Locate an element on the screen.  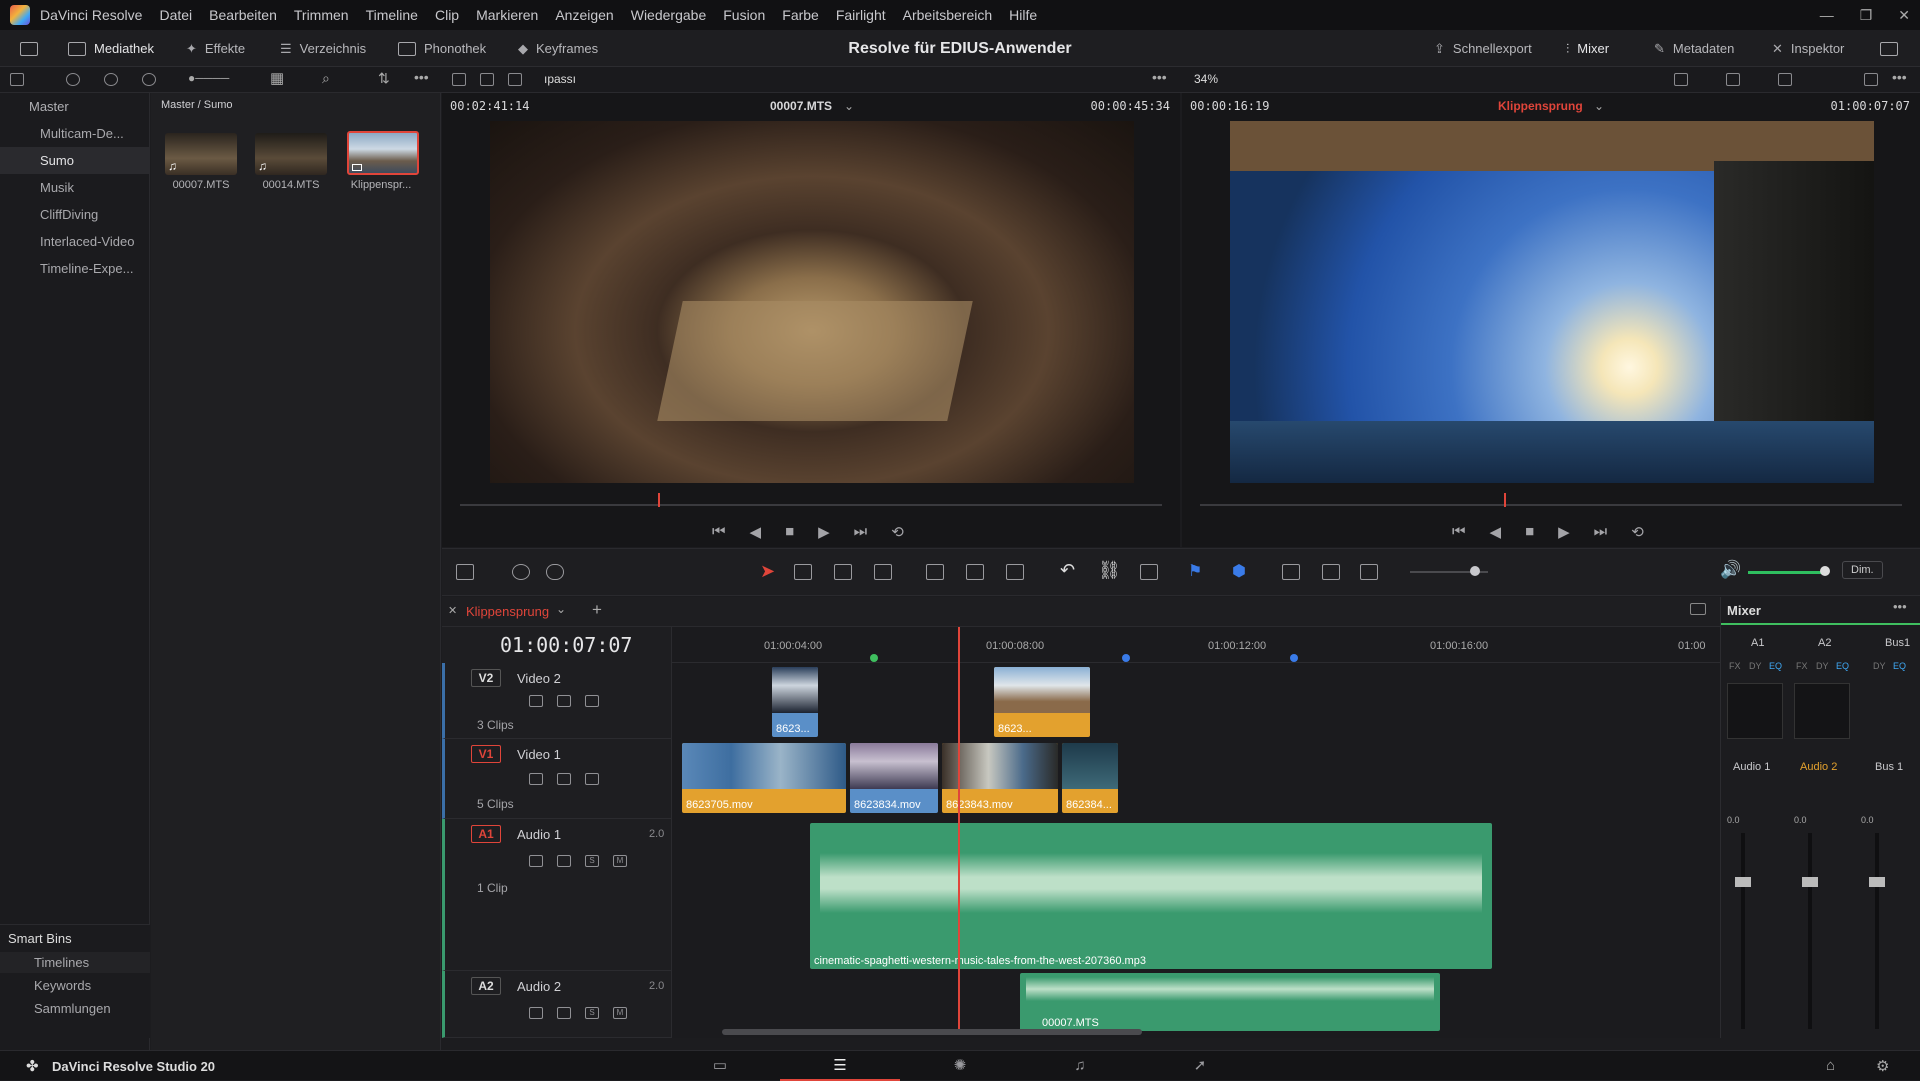
close-tab-icon: ✕ is located at coordinates (452, 610).